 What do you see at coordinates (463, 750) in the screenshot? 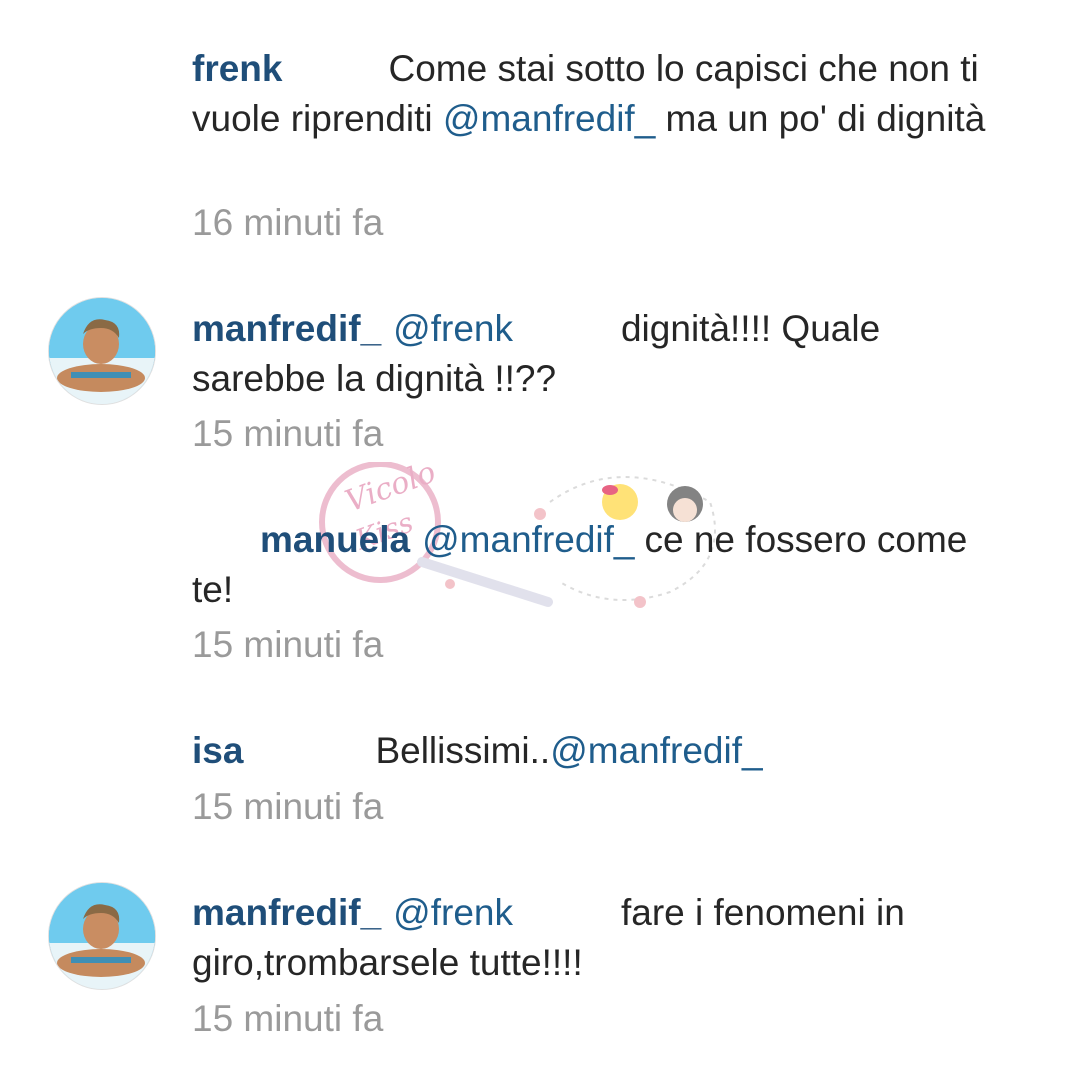
I see `comment-text: Bellissimi..` at bounding box center [463, 750].